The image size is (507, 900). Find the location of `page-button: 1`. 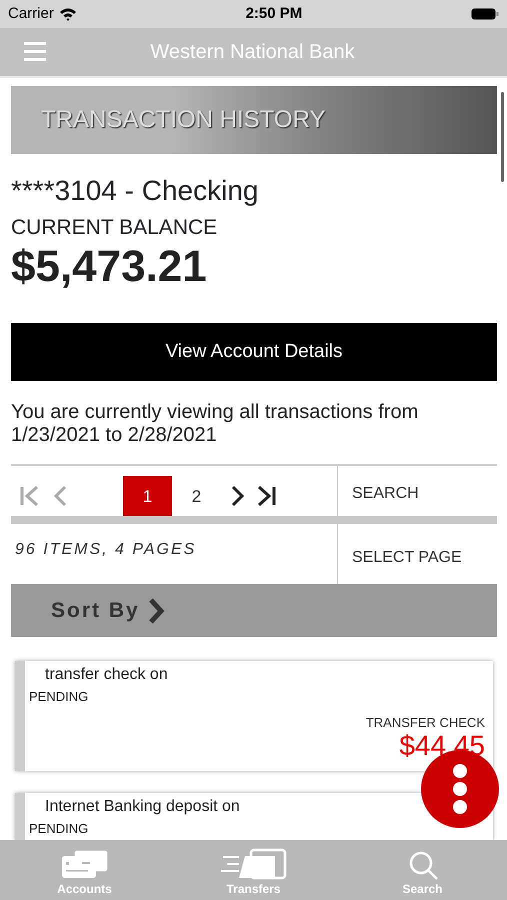

page-button: 1 is located at coordinates (147, 496).